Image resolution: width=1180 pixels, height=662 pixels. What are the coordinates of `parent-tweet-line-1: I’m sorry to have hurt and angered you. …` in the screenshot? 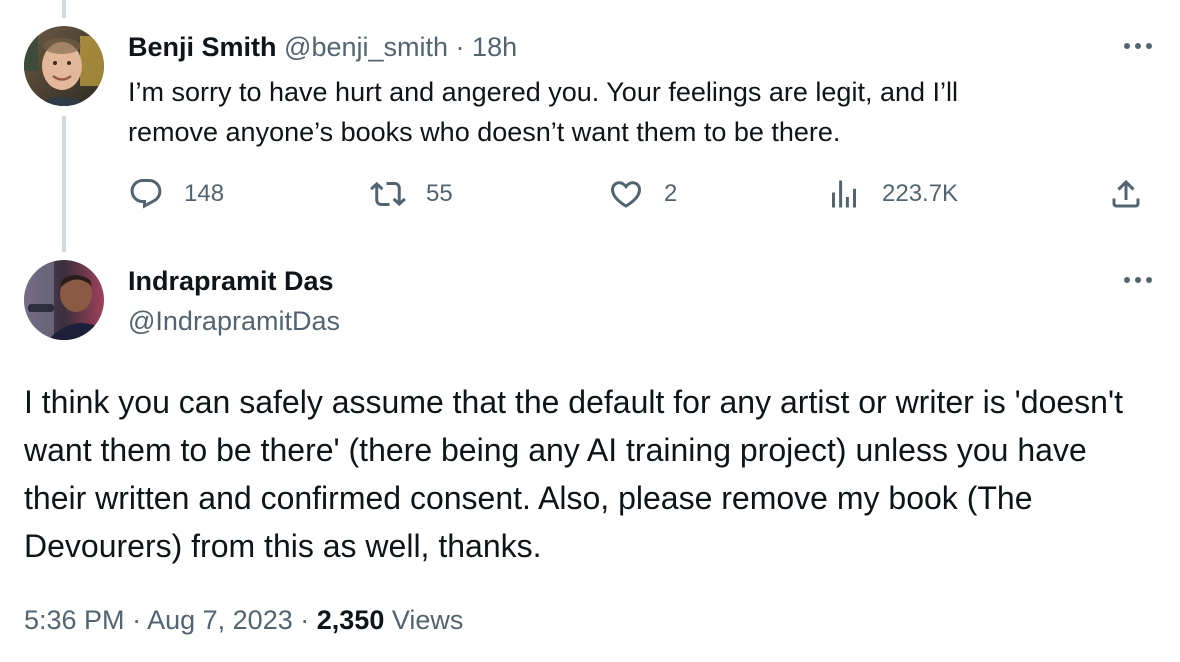 It's located at (543, 92).